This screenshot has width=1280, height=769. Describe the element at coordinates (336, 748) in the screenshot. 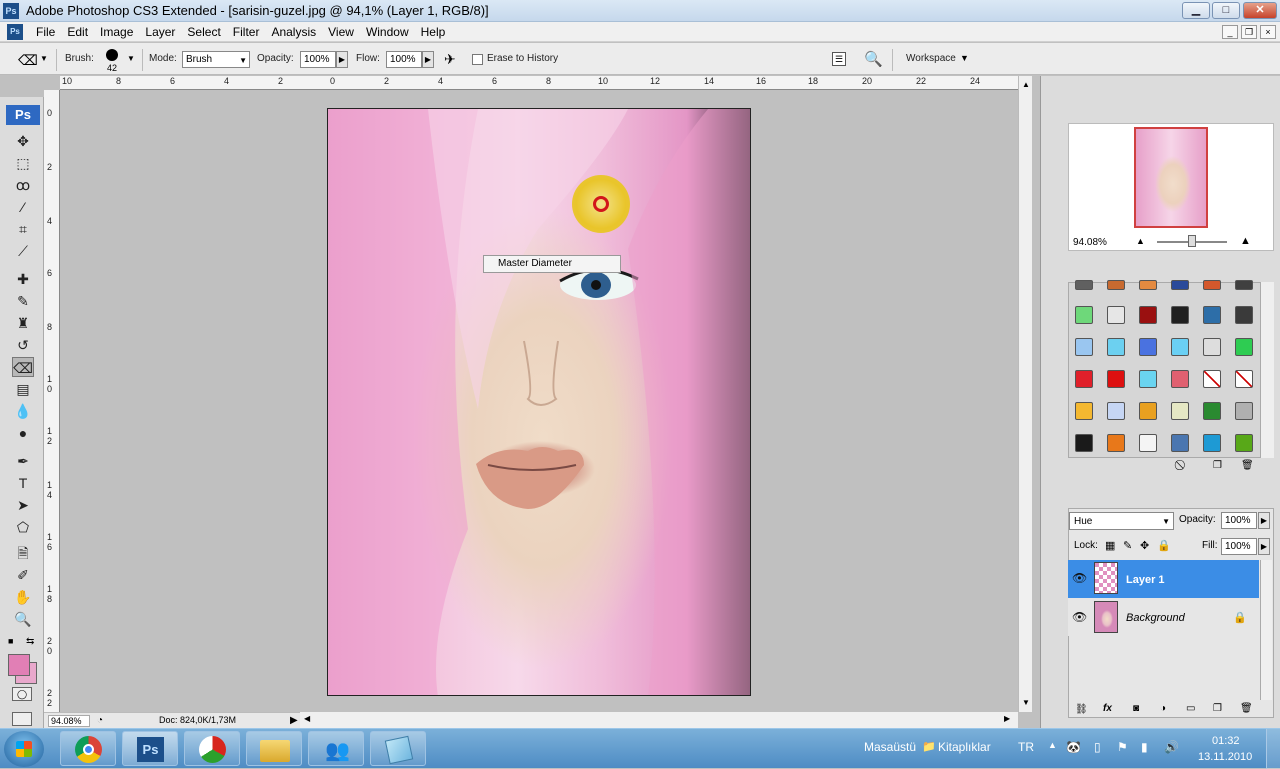

I see `taskbar-contacts: 👥` at that location.